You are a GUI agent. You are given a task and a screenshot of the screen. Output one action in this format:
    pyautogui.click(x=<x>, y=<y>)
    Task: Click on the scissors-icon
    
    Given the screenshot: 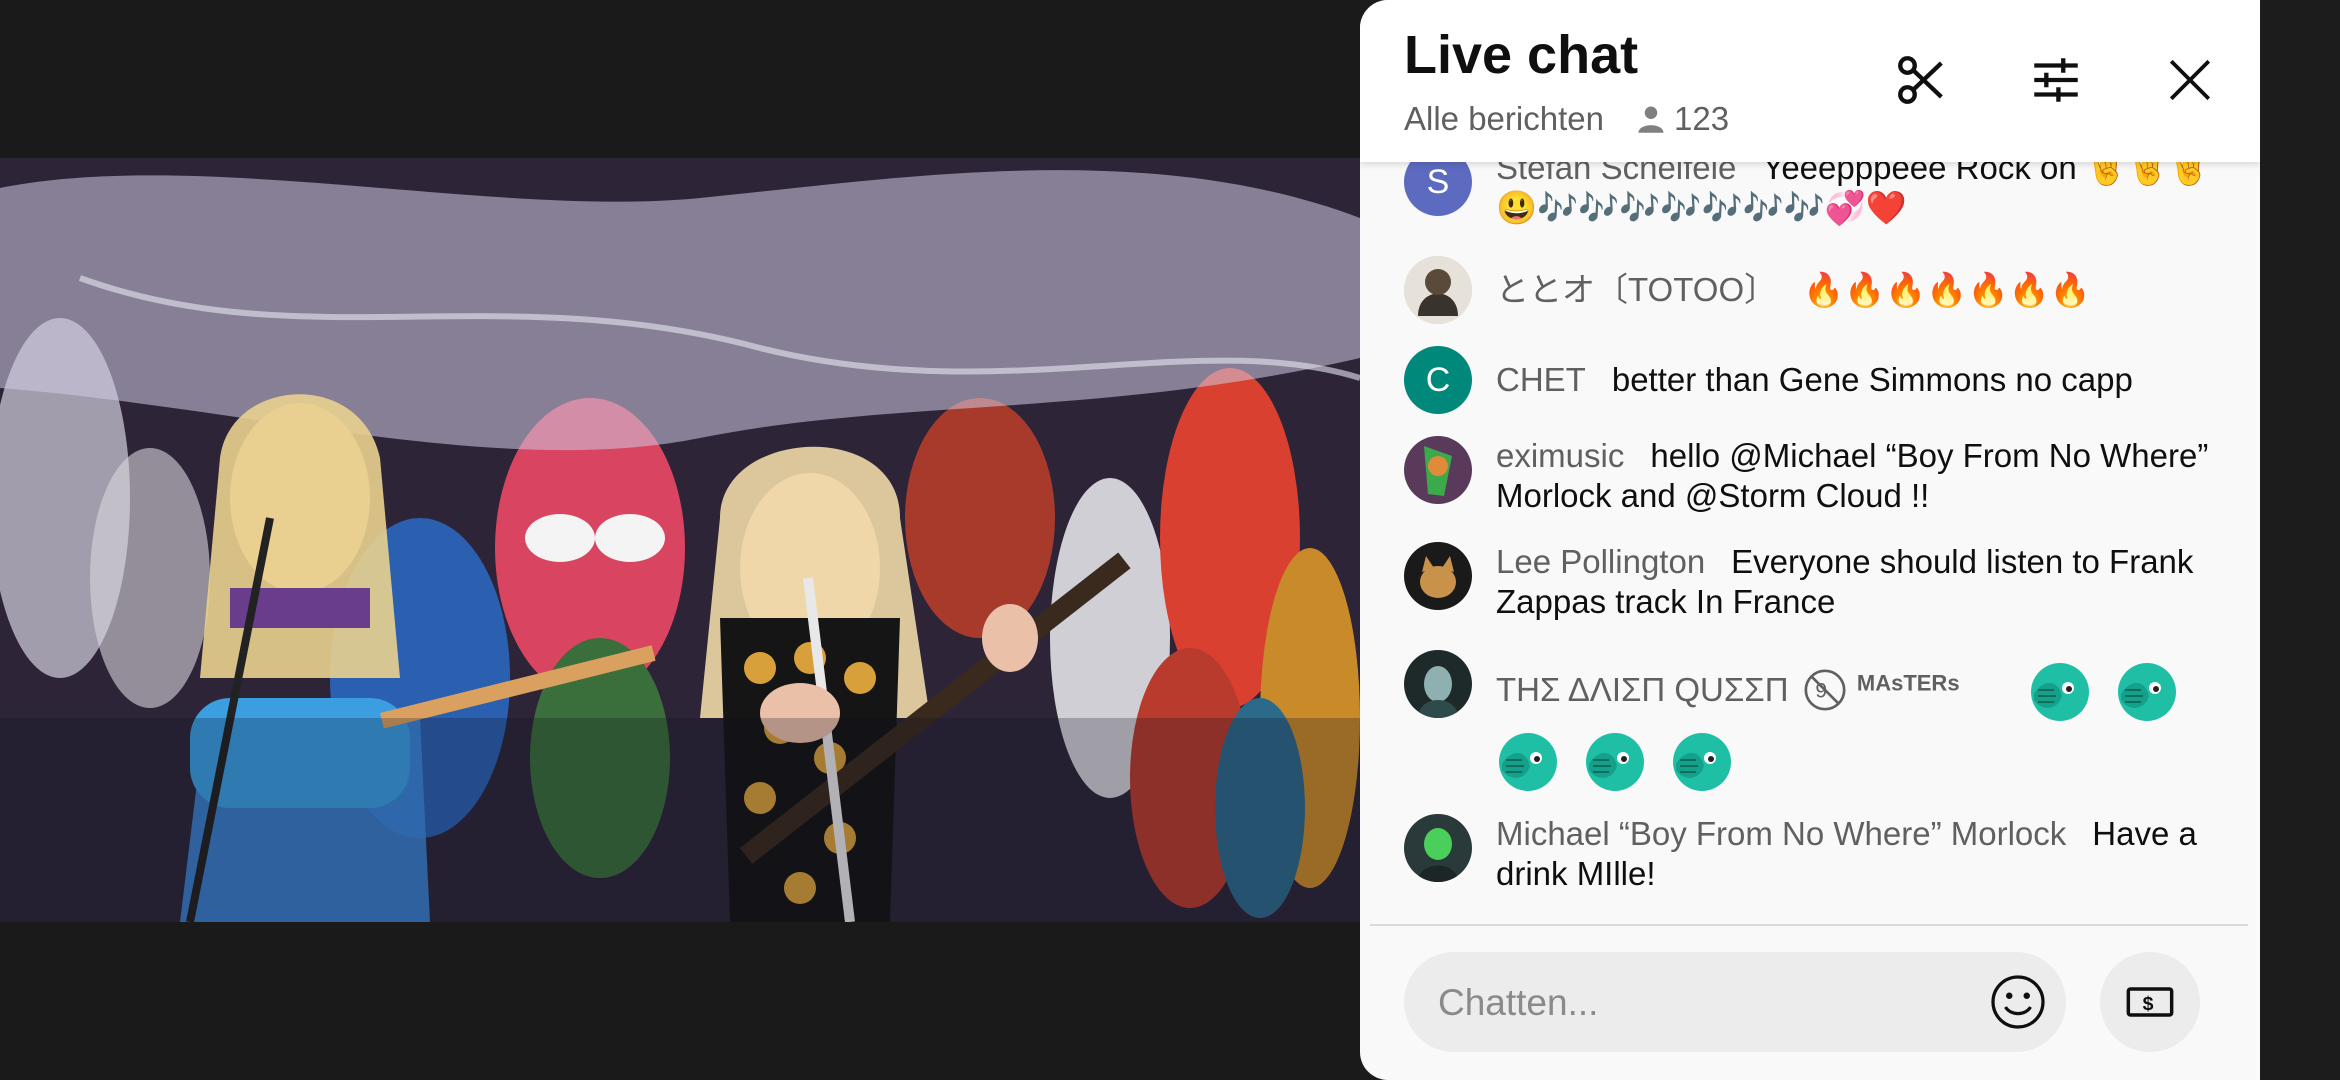 What is the action you would take?
    pyautogui.click(x=1920, y=80)
    